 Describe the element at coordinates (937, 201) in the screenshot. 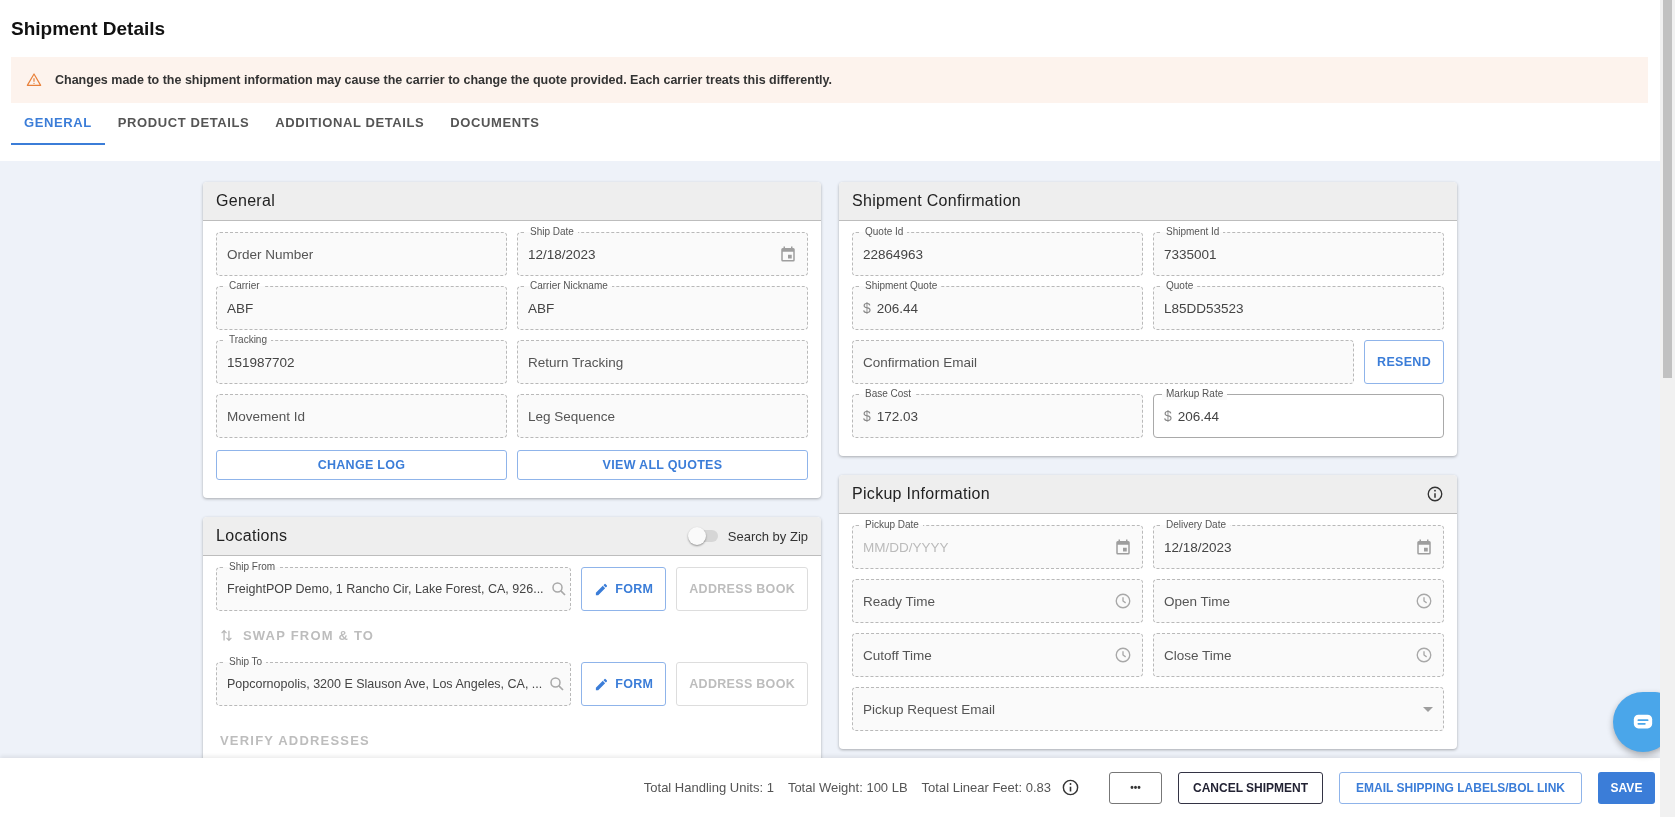

I see `card-title: Shipment Confirmation` at that location.